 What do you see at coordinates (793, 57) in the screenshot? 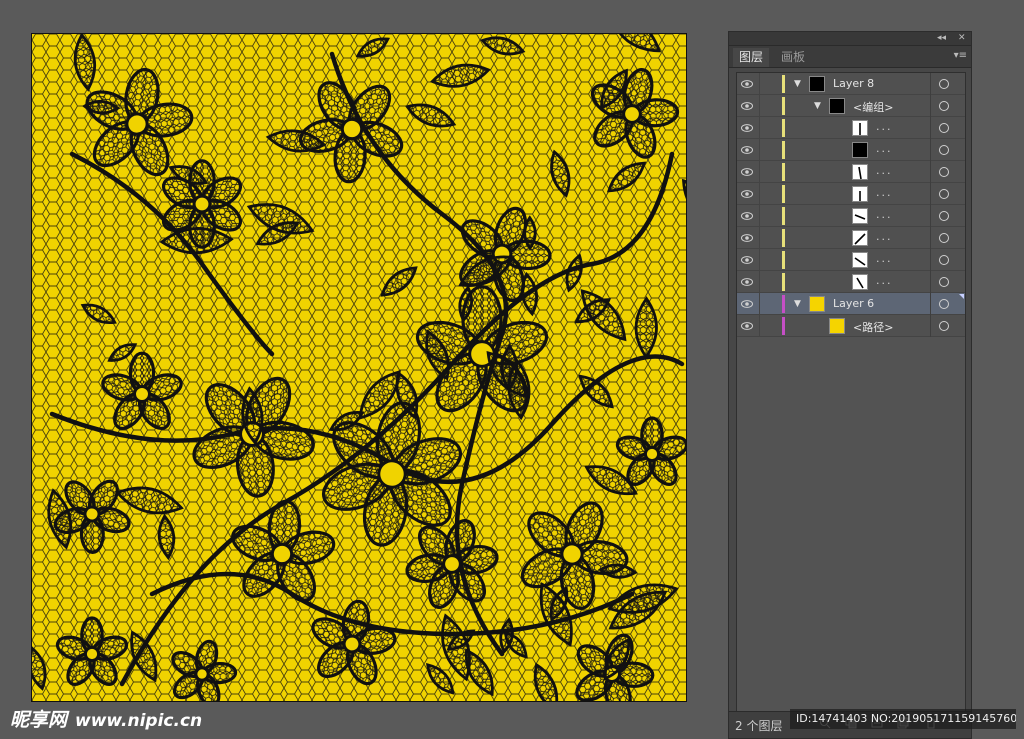
I see `tab-artboards: 画板` at bounding box center [793, 57].